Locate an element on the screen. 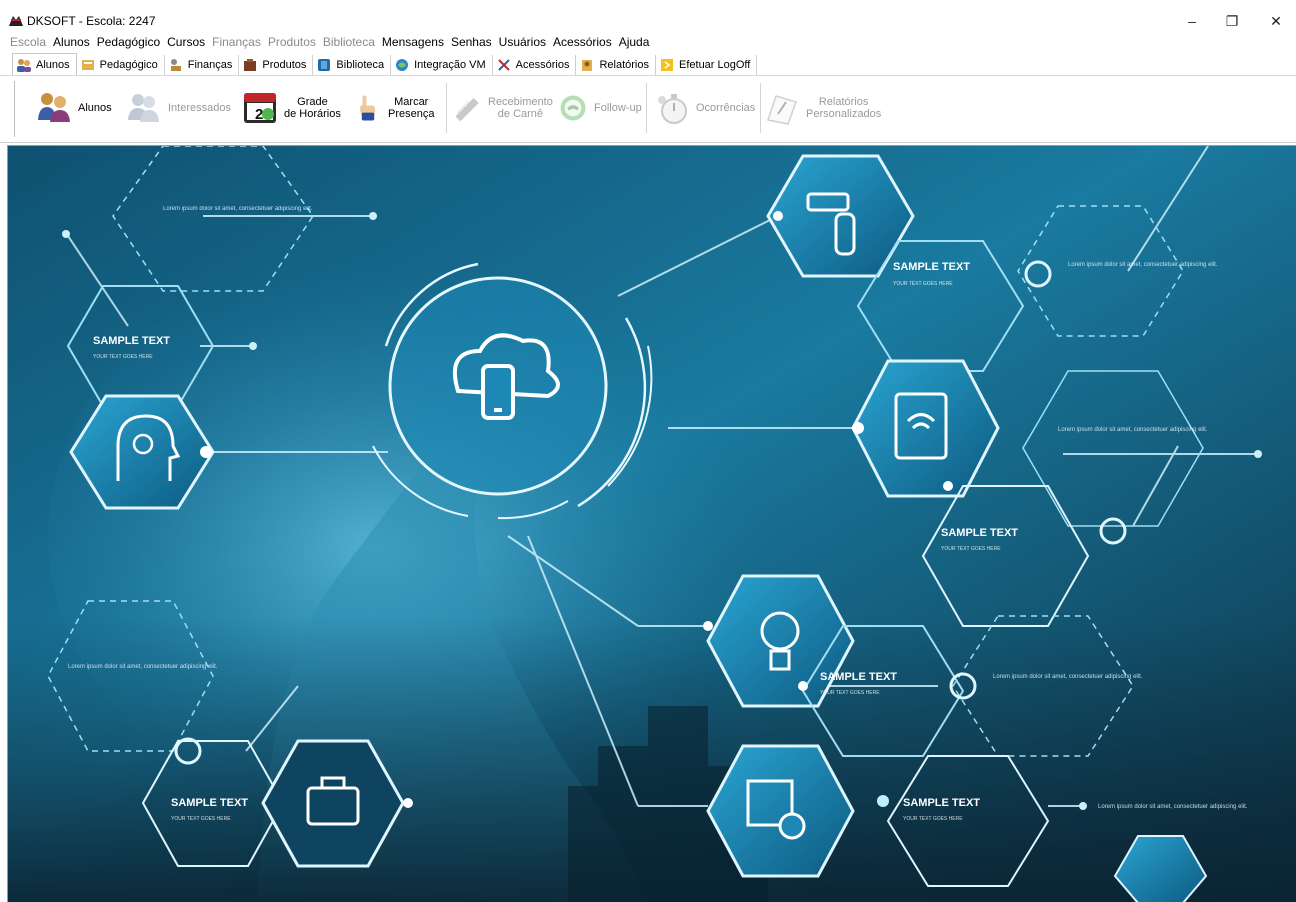 The image size is (1296, 902). ribbon-label: Recebimento de Carnê is located at coordinates (520, 108).